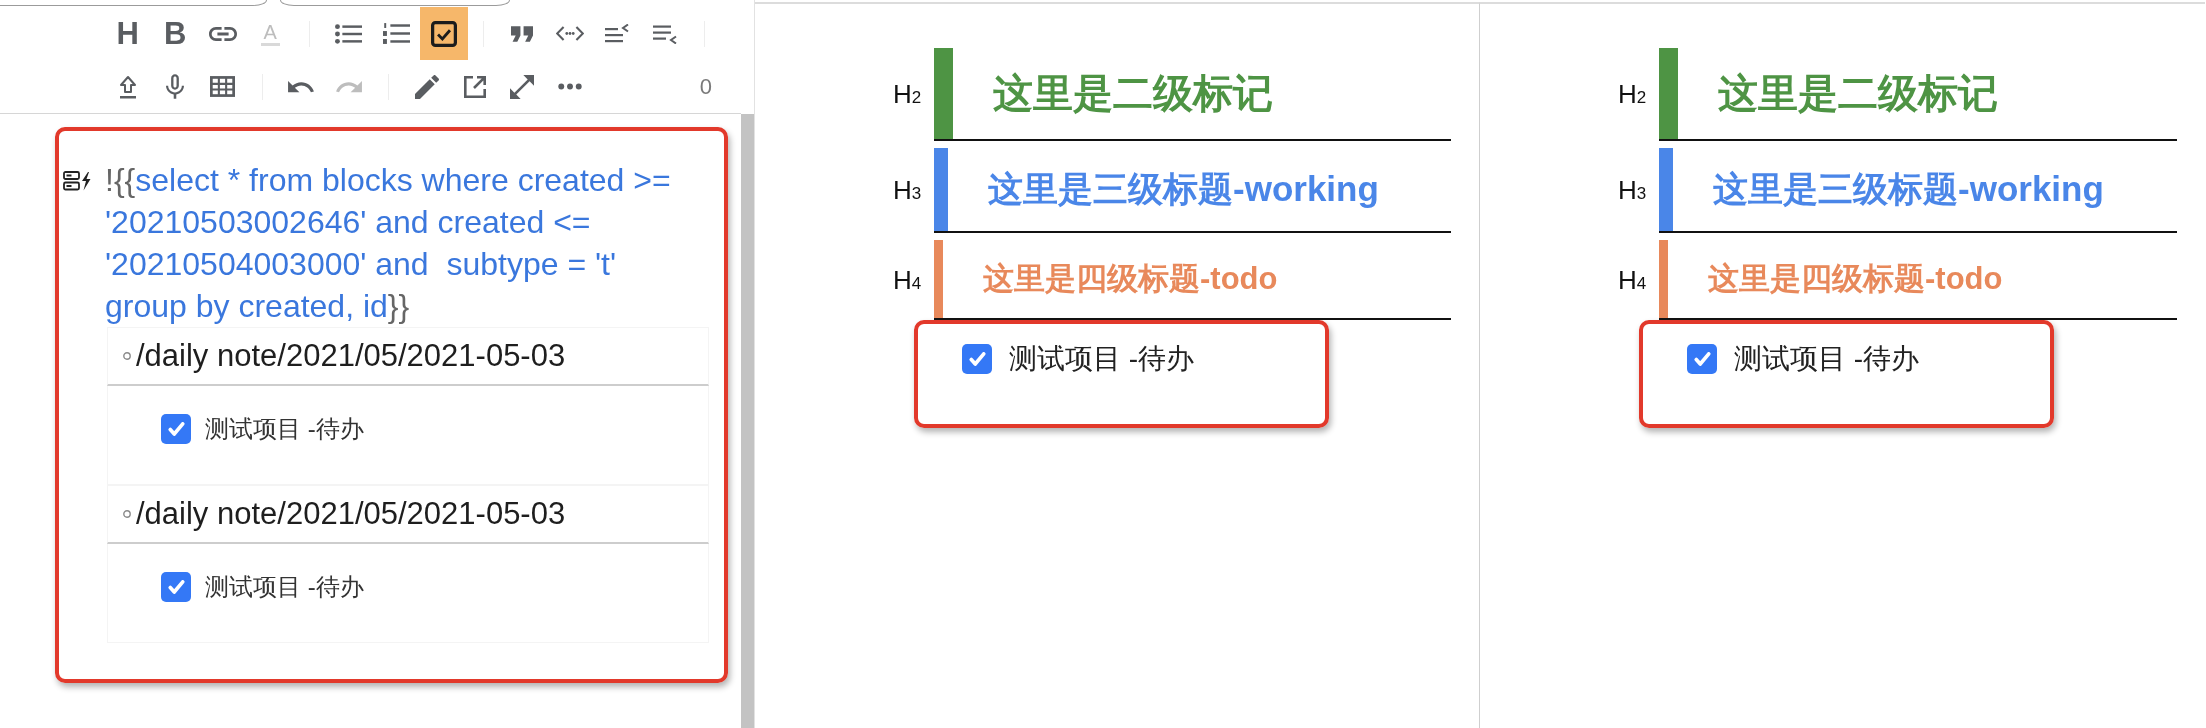 This screenshot has width=2206, height=728. Describe the element at coordinates (77, 181) in the screenshot. I see `stack-bolt-icon` at that location.